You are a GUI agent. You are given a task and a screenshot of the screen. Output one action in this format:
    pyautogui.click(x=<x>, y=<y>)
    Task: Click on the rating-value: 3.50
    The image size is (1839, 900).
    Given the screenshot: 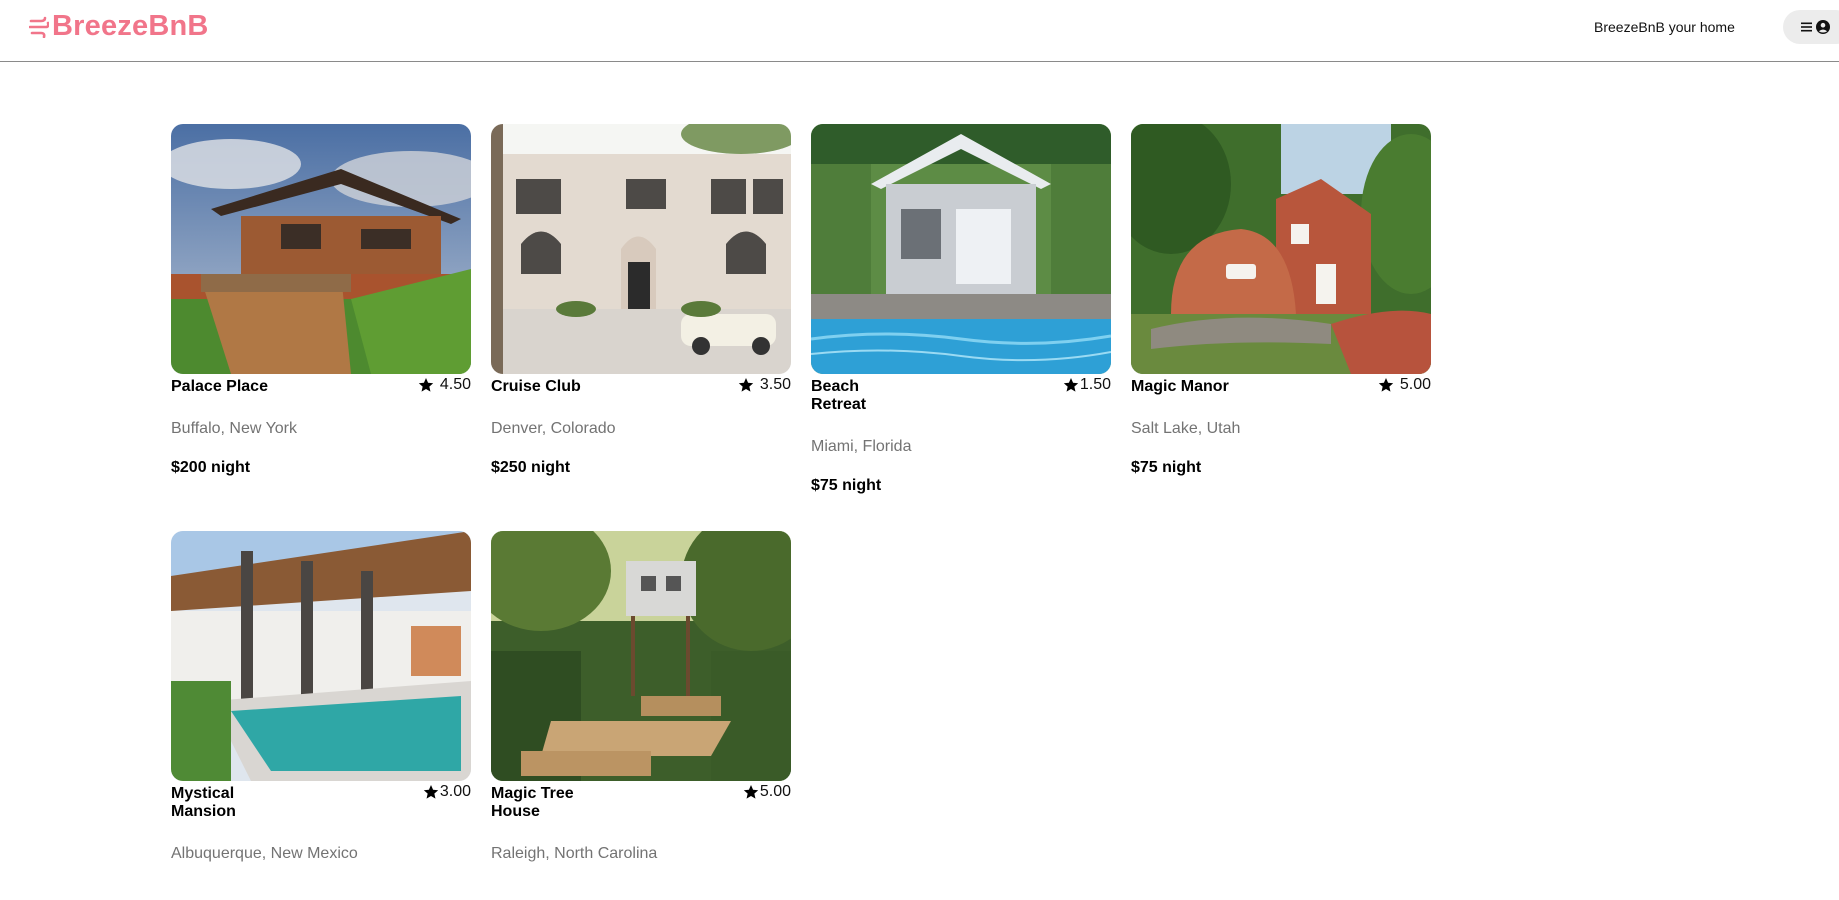 What is the action you would take?
    pyautogui.click(x=775, y=384)
    